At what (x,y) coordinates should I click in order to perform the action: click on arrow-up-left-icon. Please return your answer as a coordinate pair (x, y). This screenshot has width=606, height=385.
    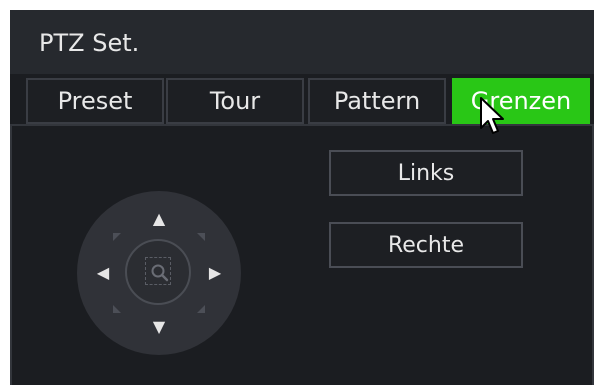
    Looking at the image, I should click on (117, 237).